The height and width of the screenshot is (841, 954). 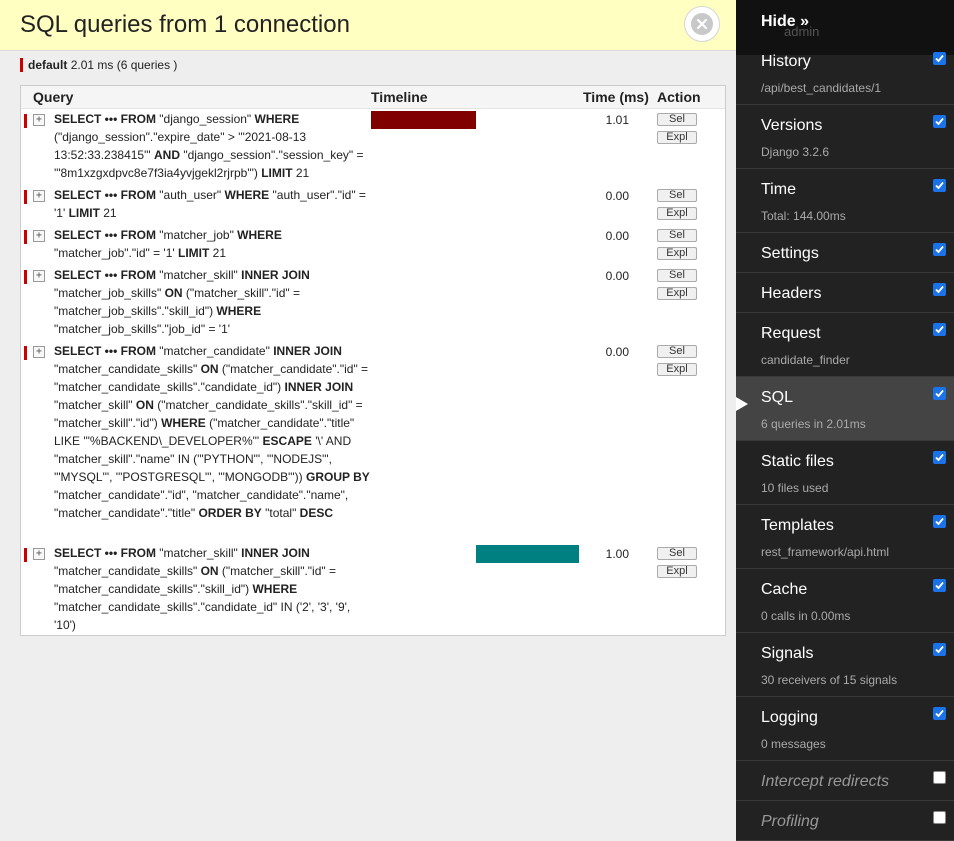 I want to click on toolbar-item-subtitle: 0 calls in 0.00ms, so click(x=806, y=616).